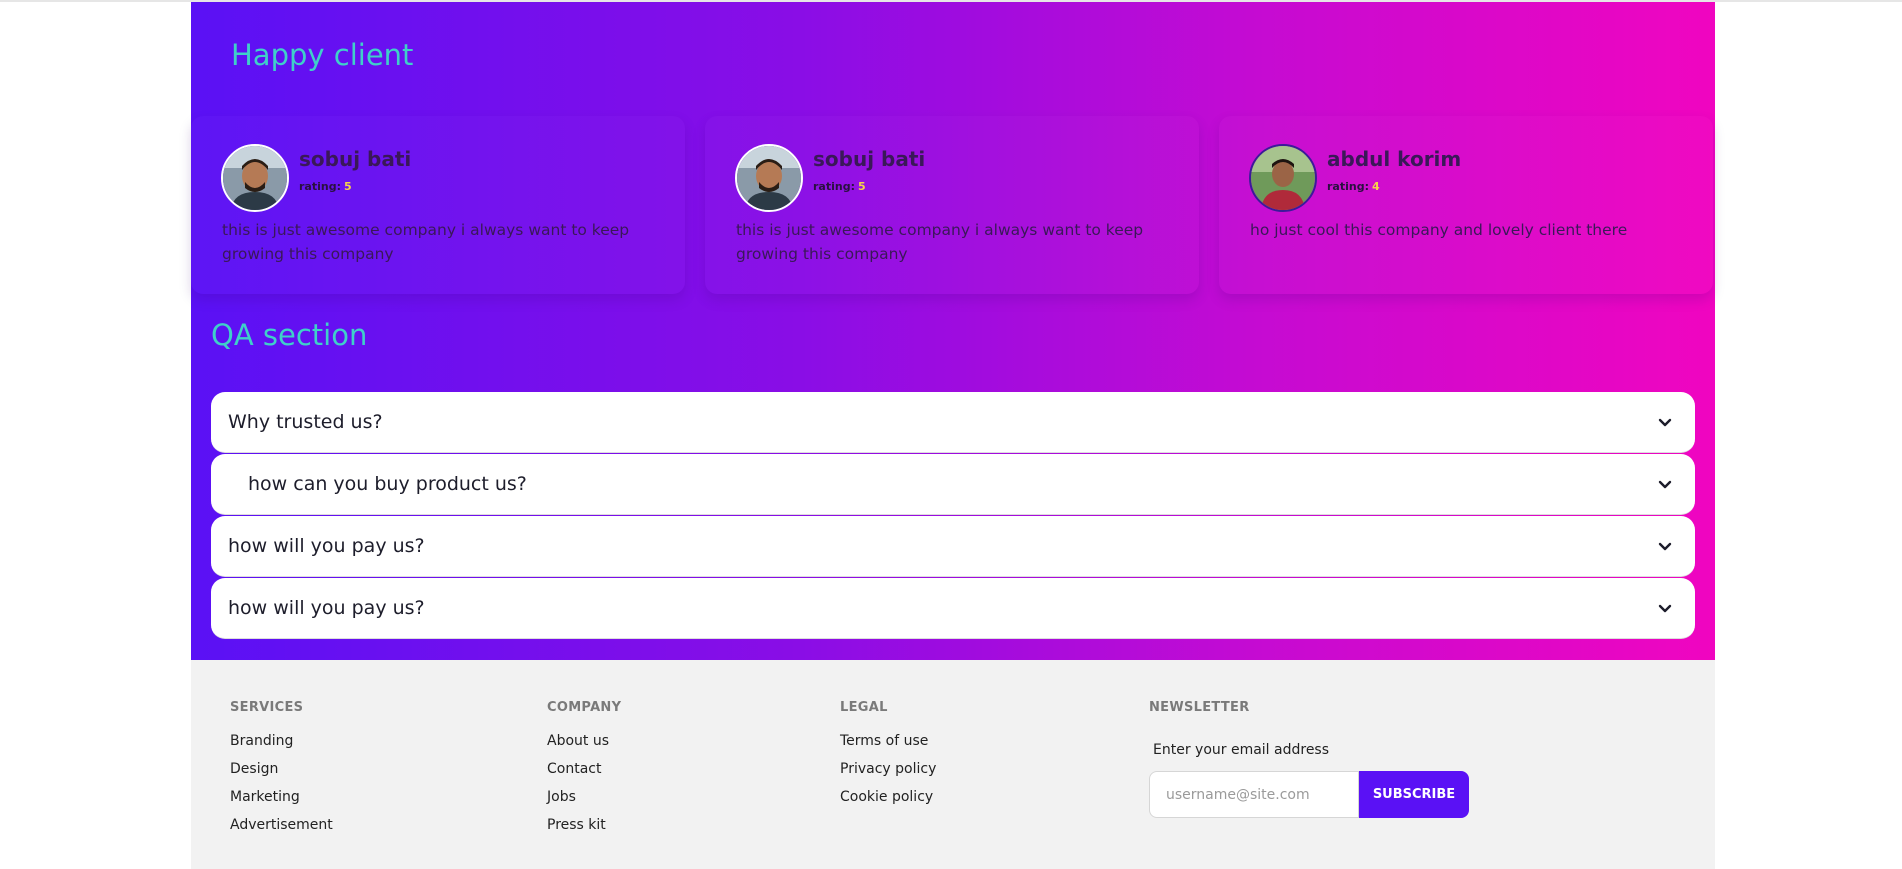  What do you see at coordinates (1414, 794) in the screenshot?
I see `subscribe-button: SUBSCRIBE` at bounding box center [1414, 794].